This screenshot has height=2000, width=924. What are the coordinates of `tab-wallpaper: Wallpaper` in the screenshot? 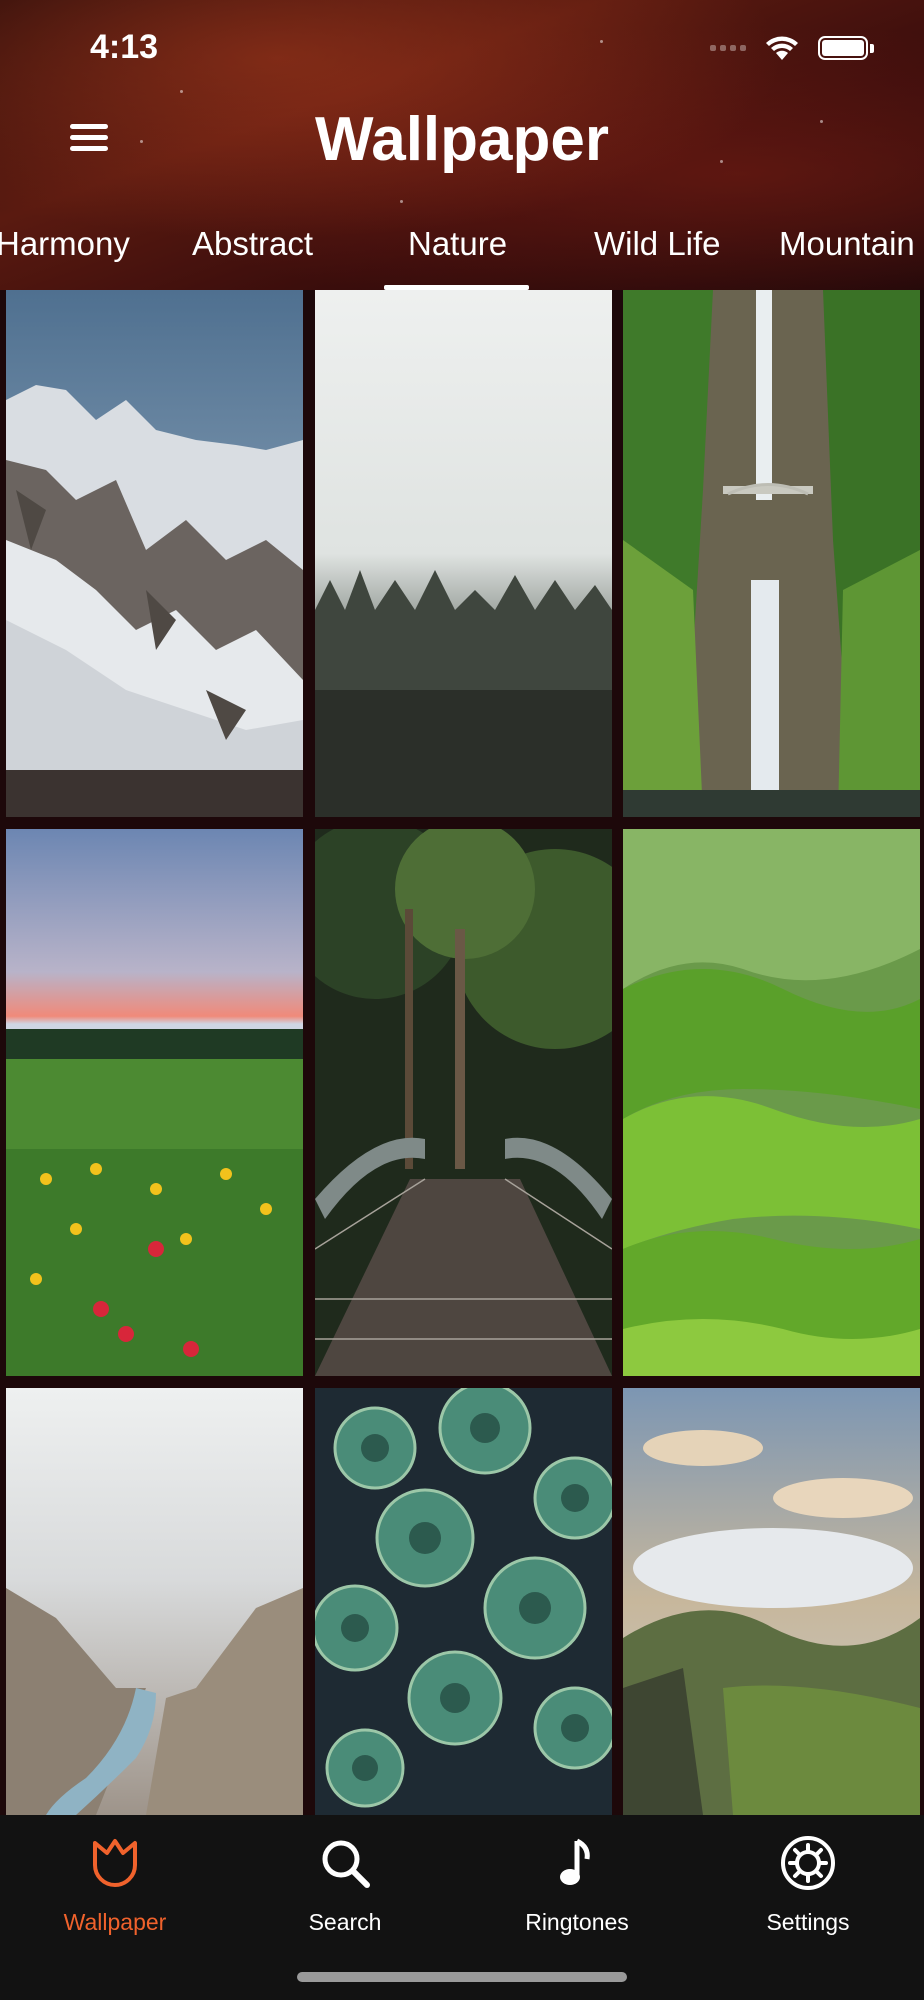 It's located at (115, 1875).